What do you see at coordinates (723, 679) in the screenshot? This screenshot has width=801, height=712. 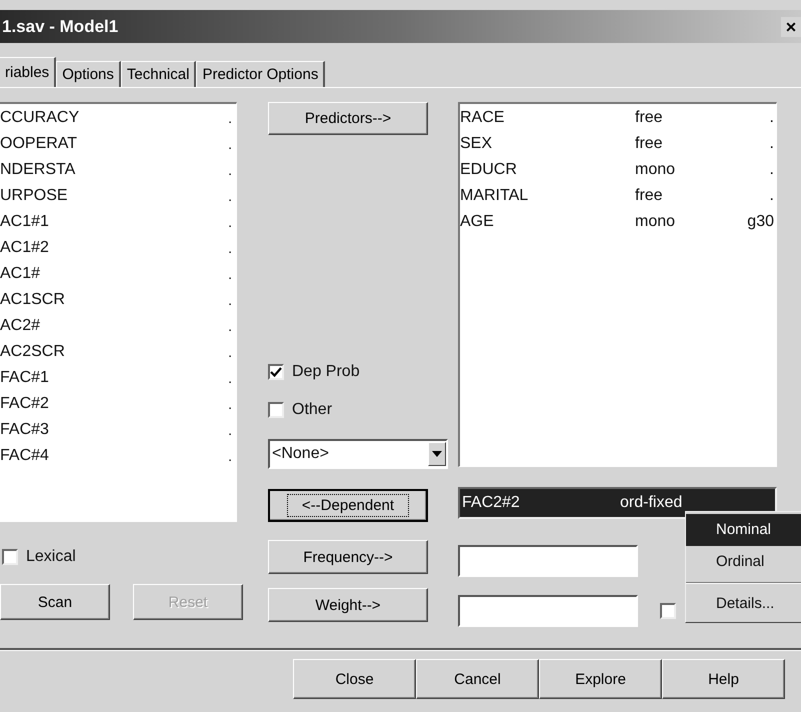 I see `button: Help` at bounding box center [723, 679].